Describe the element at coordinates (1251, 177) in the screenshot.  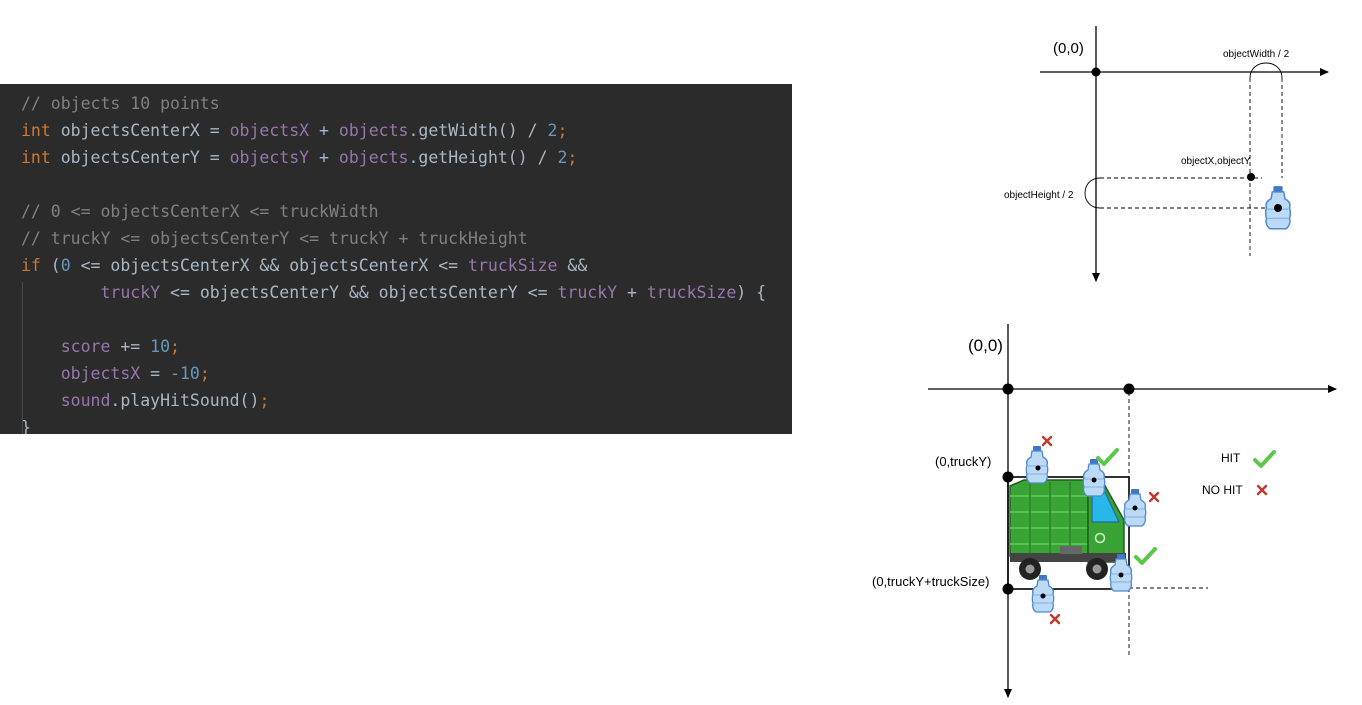
I see `object-xy-point` at that location.